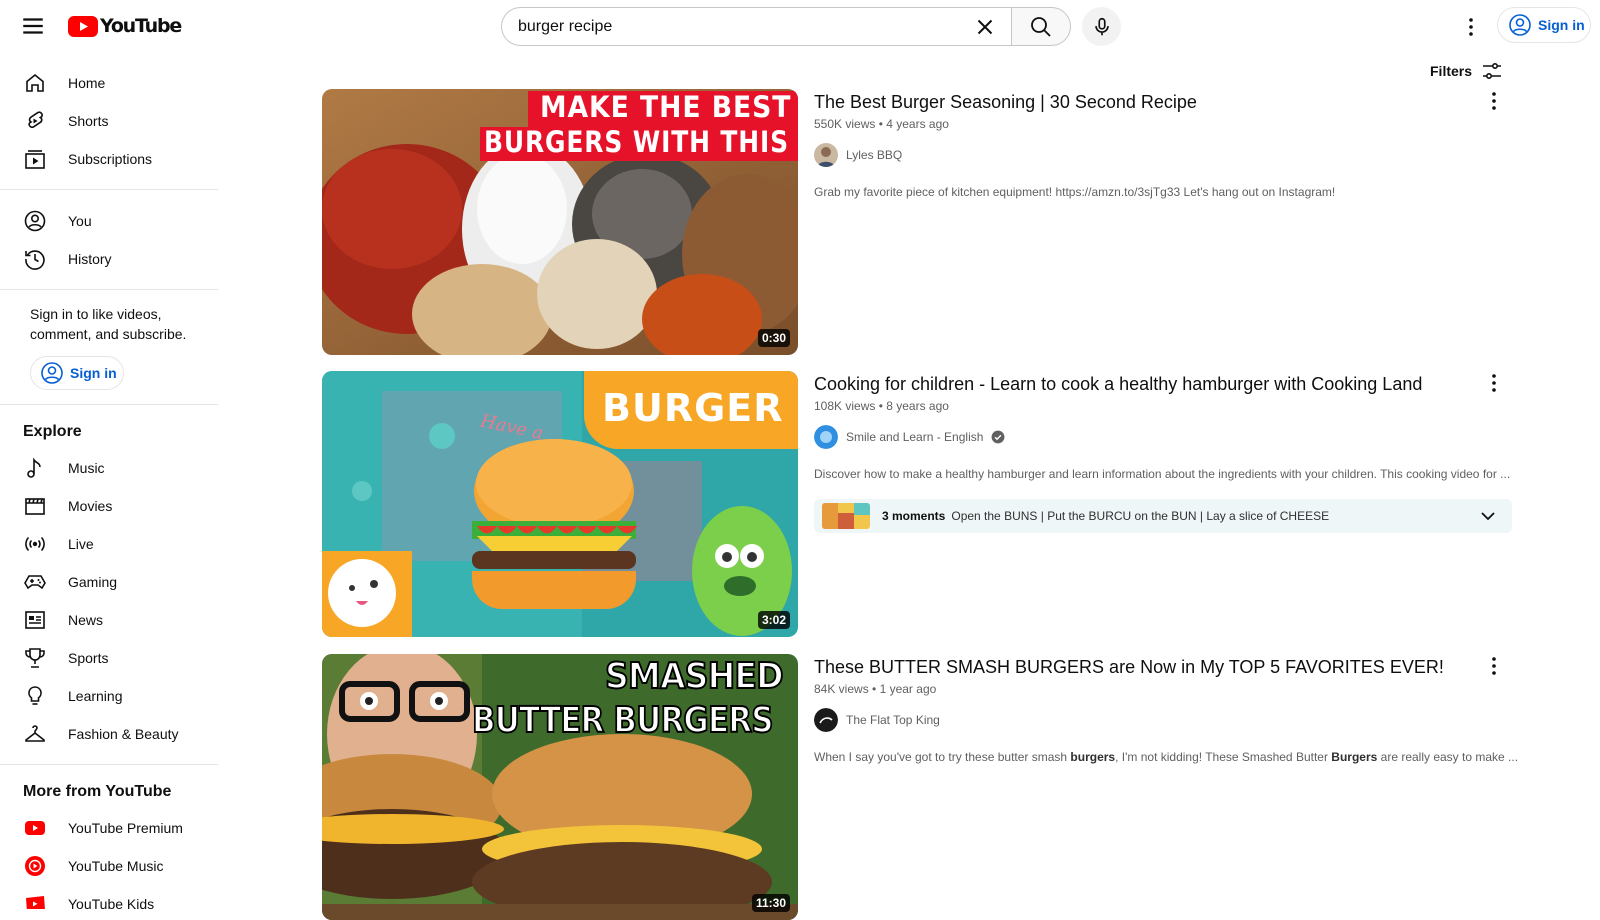 This screenshot has width=1600, height=920. Describe the element at coordinates (846, 516) in the screenshot. I see `key-moments-thumbnail` at that location.